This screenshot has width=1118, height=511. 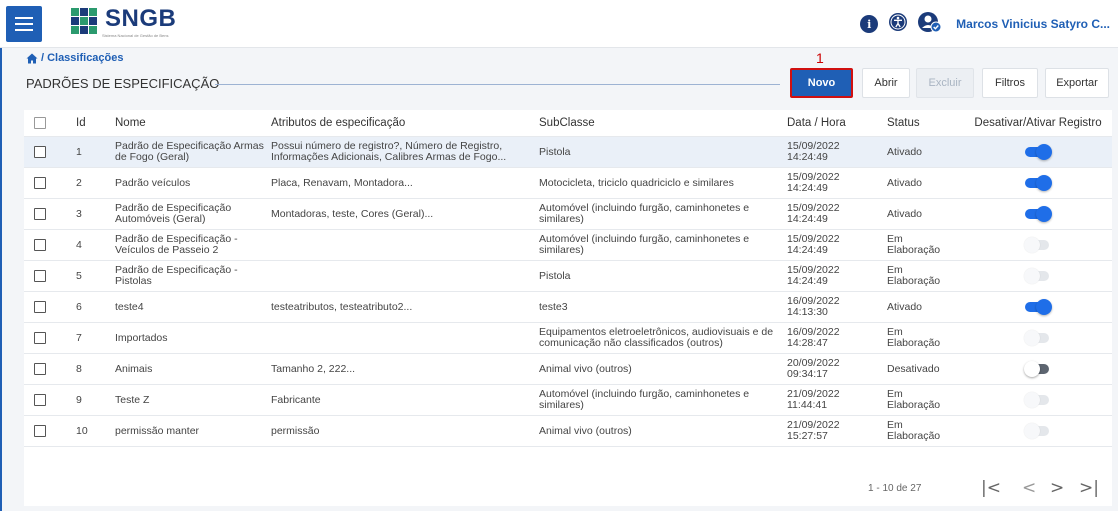 I want to click on filtros-button: Filtros, so click(x=1010, y=83).